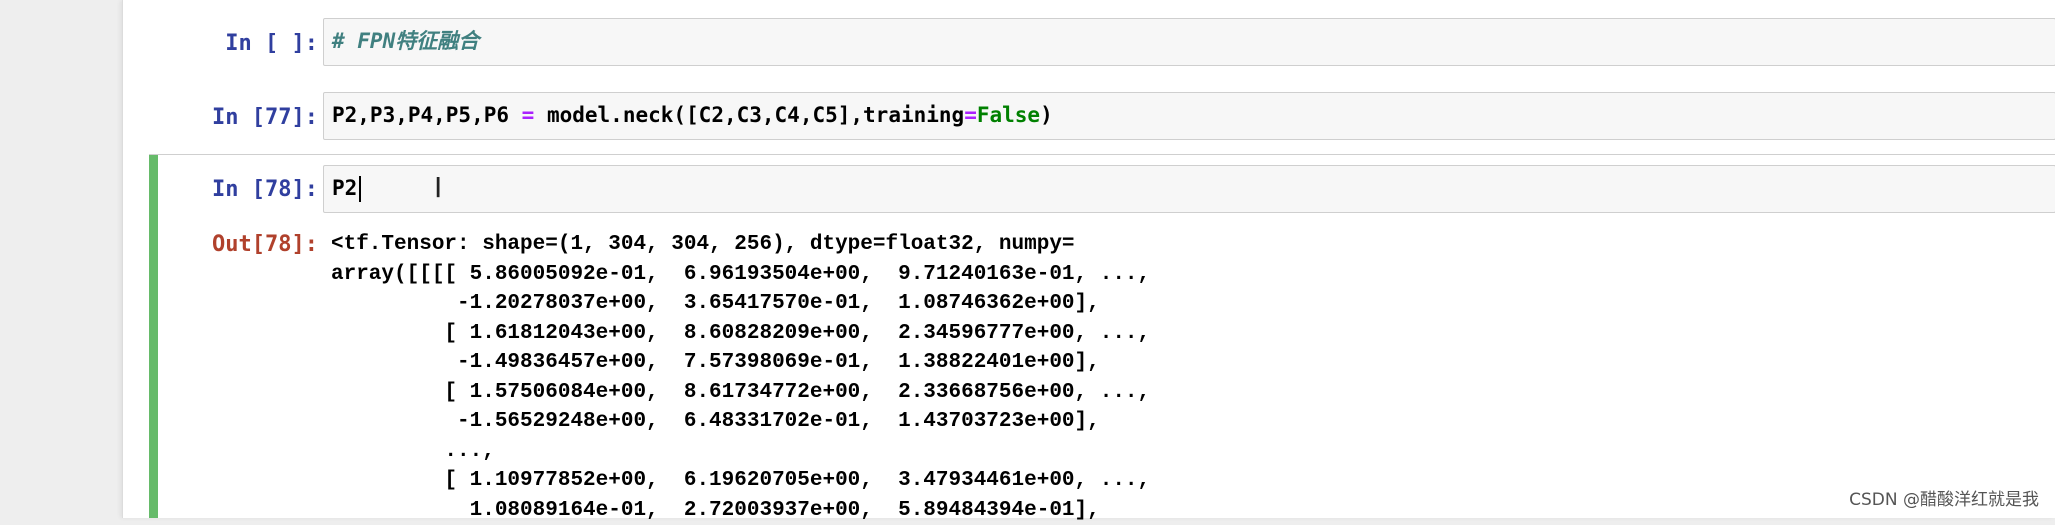  I want to click on cell-2-code-c: ), so click(1046, 115).